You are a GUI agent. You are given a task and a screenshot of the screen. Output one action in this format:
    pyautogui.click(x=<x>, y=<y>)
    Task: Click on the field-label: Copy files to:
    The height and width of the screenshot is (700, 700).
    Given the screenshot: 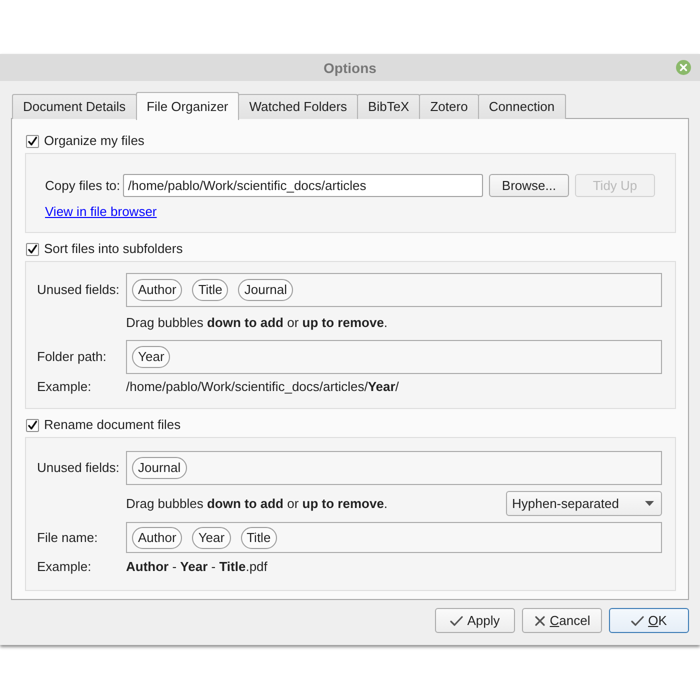 What is the action you would take?
    pyautogui.click(x=83, y=186)
    